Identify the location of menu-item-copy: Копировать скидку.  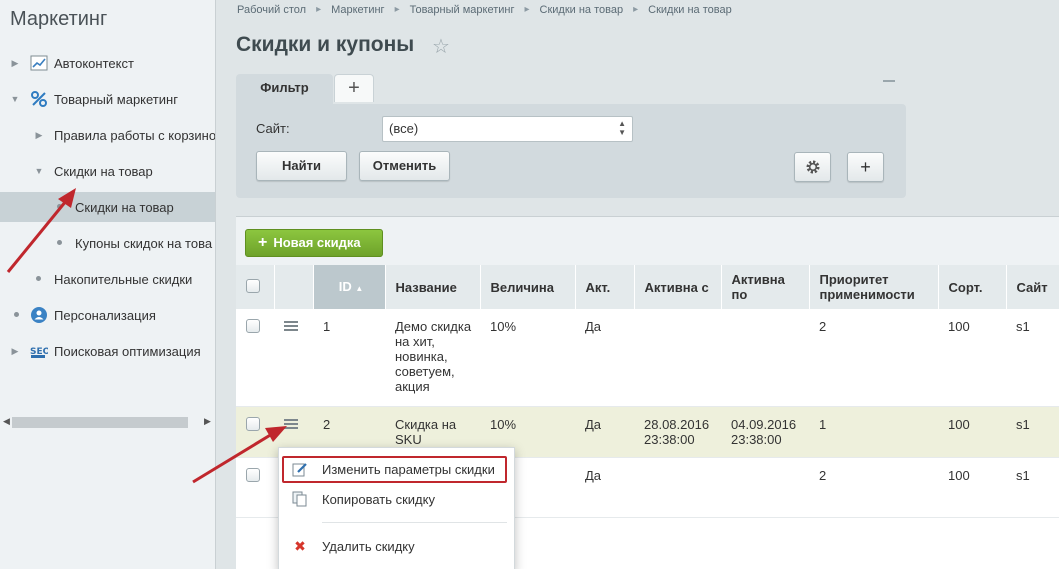
(396, 499).